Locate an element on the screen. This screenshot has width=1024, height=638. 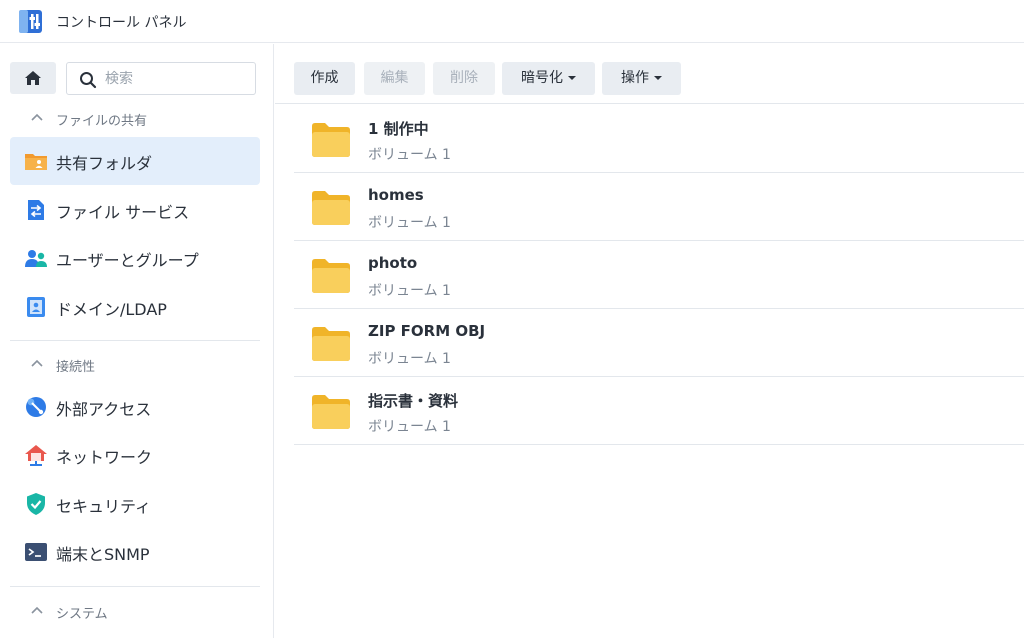
home-icon is located at coordinates (33, 78).